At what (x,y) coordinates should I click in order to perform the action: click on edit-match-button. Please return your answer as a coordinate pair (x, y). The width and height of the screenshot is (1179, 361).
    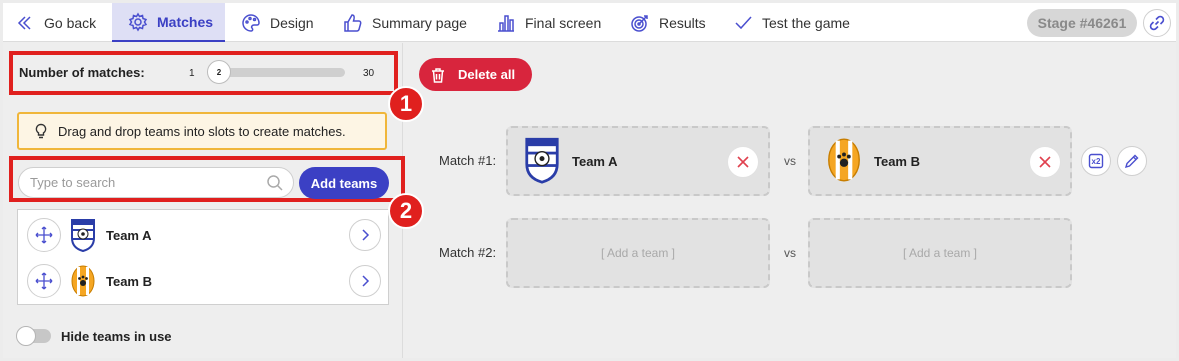
    Looking at the image, I should click on (1132, 161).